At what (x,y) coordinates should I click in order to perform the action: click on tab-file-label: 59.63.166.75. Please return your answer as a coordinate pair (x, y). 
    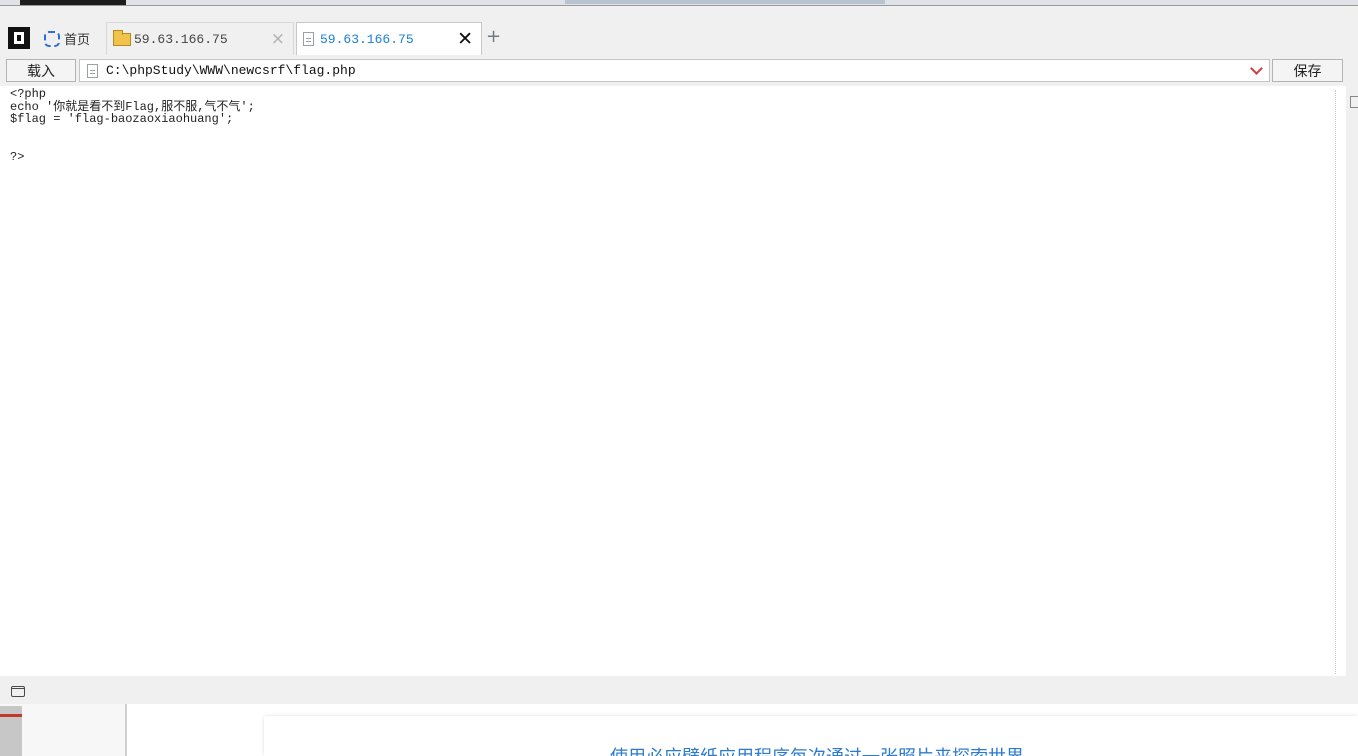
    Looking at the image, I should click on (367, 39).